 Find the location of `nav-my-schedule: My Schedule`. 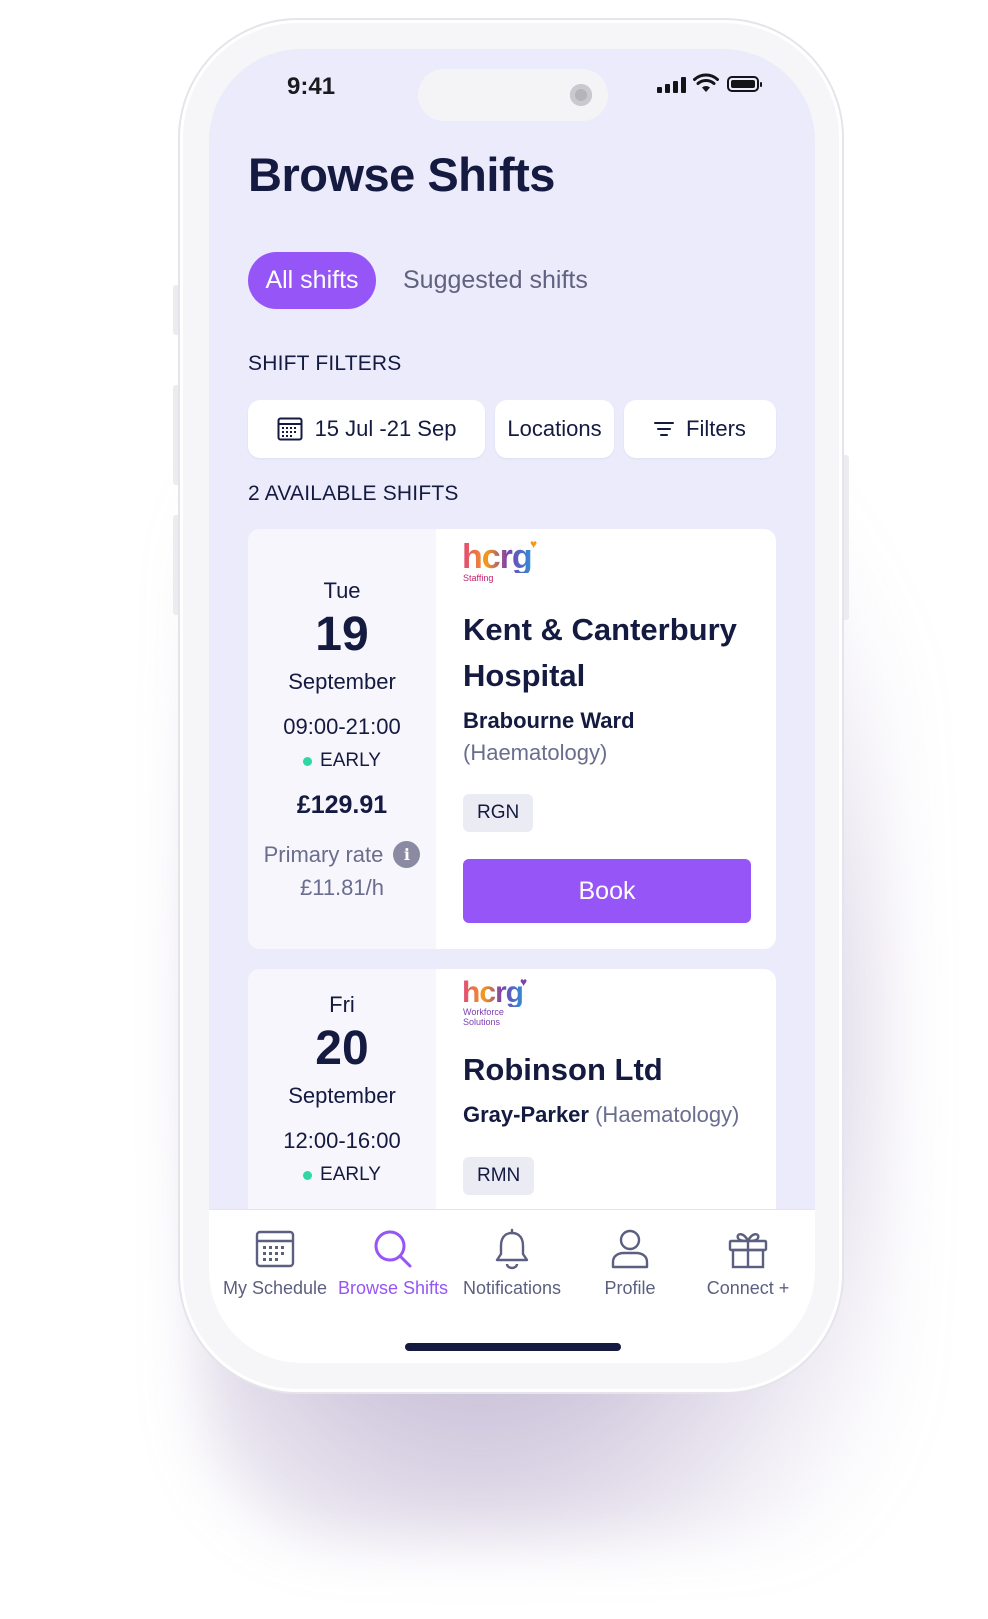

nav-my-schedule: My Schedule is located at coordinates (275, 1263).